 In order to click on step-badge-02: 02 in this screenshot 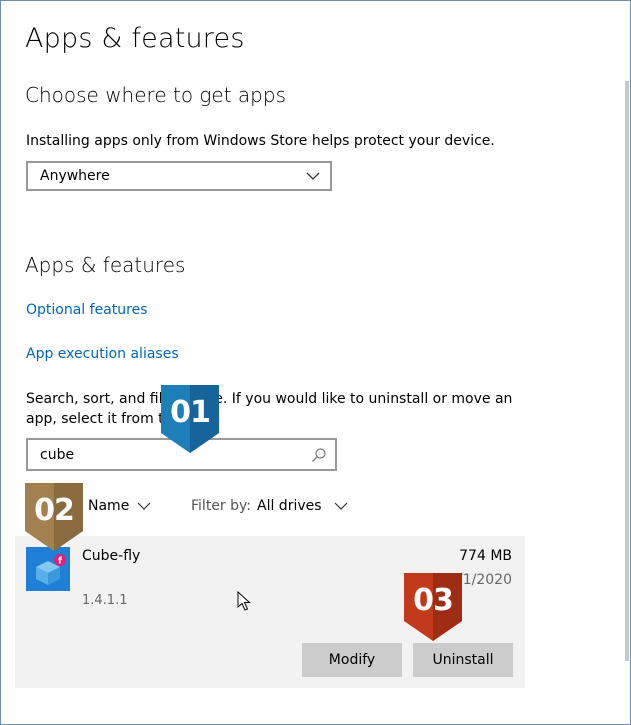, I will do `click(54, 517)`.